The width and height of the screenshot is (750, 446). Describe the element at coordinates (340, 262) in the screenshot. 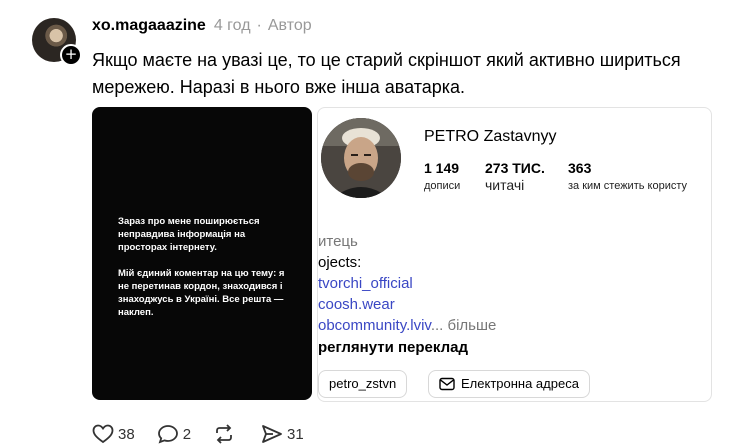

I see `profile-projects-label: ojects:` at that location.